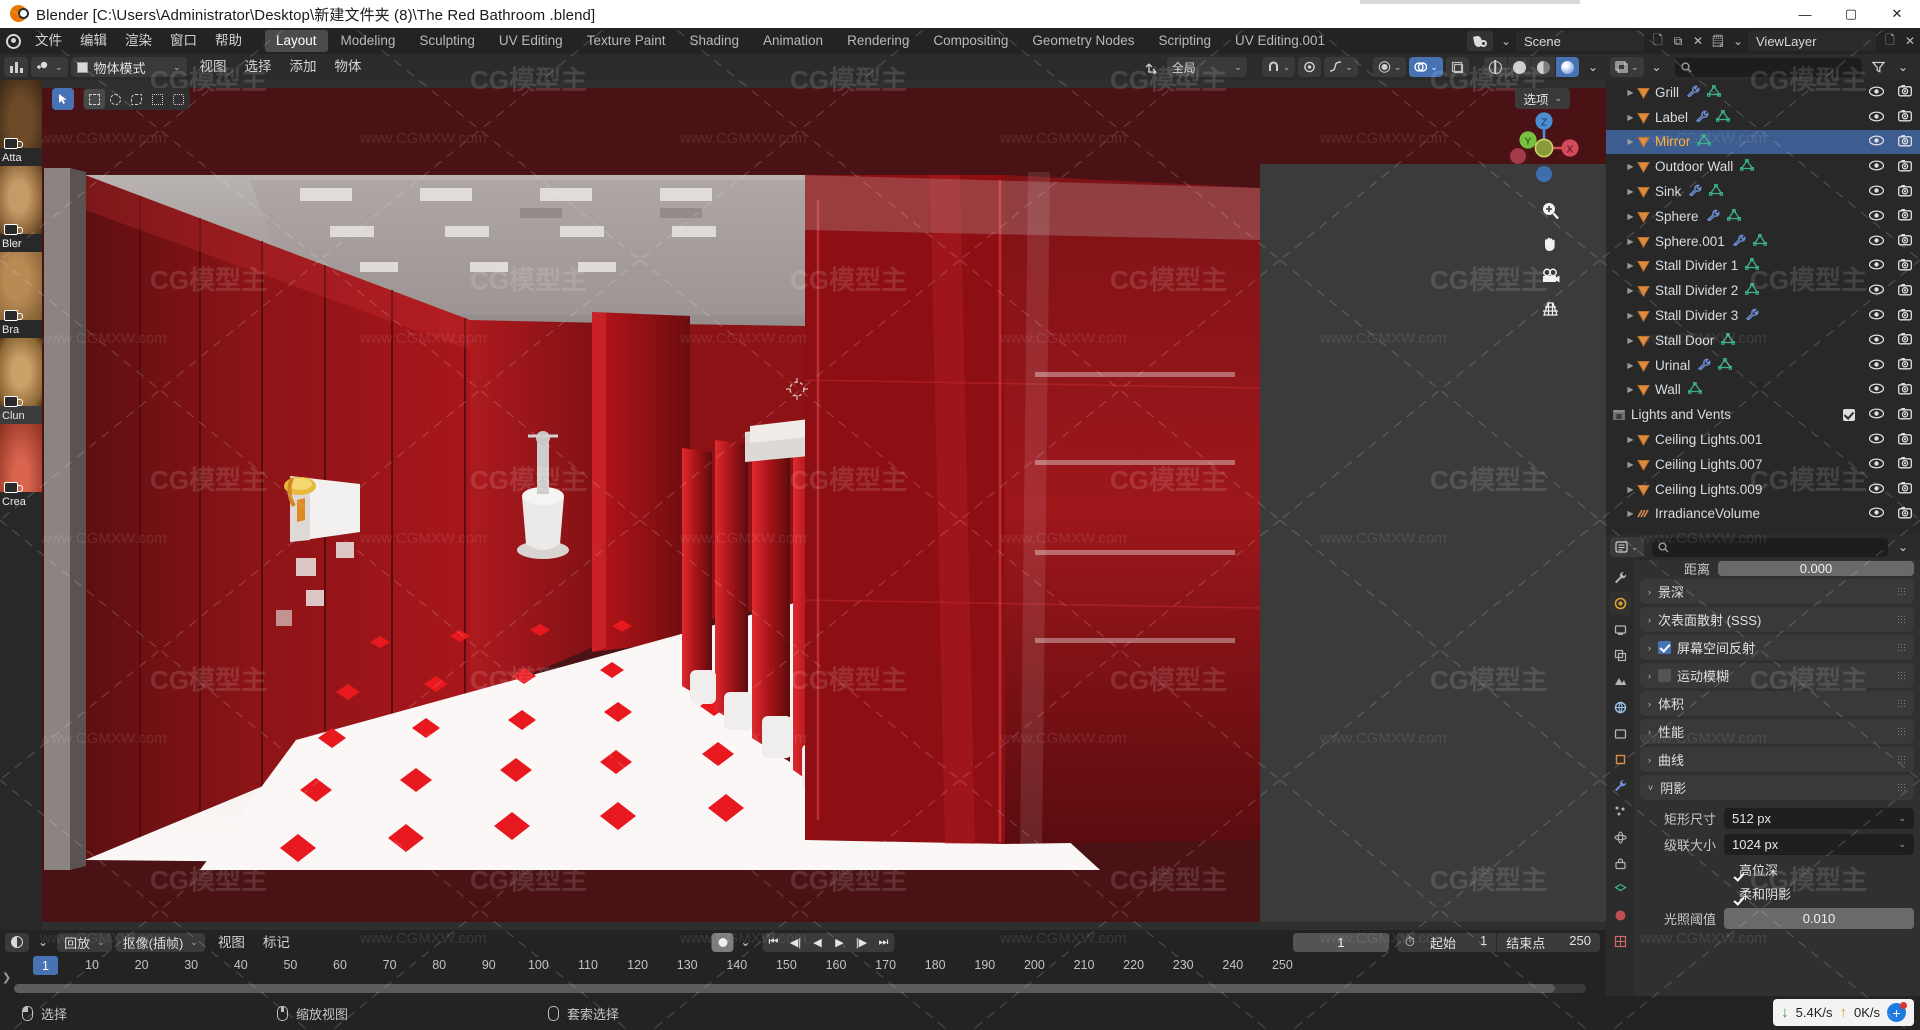 This screenshot has width=1920, height=1030. What do you see at coordinates (1206, 67) in the screenshot?
I see `transform-orientation-selector: 全局 ⌄` at bounding box center [1206, 67].